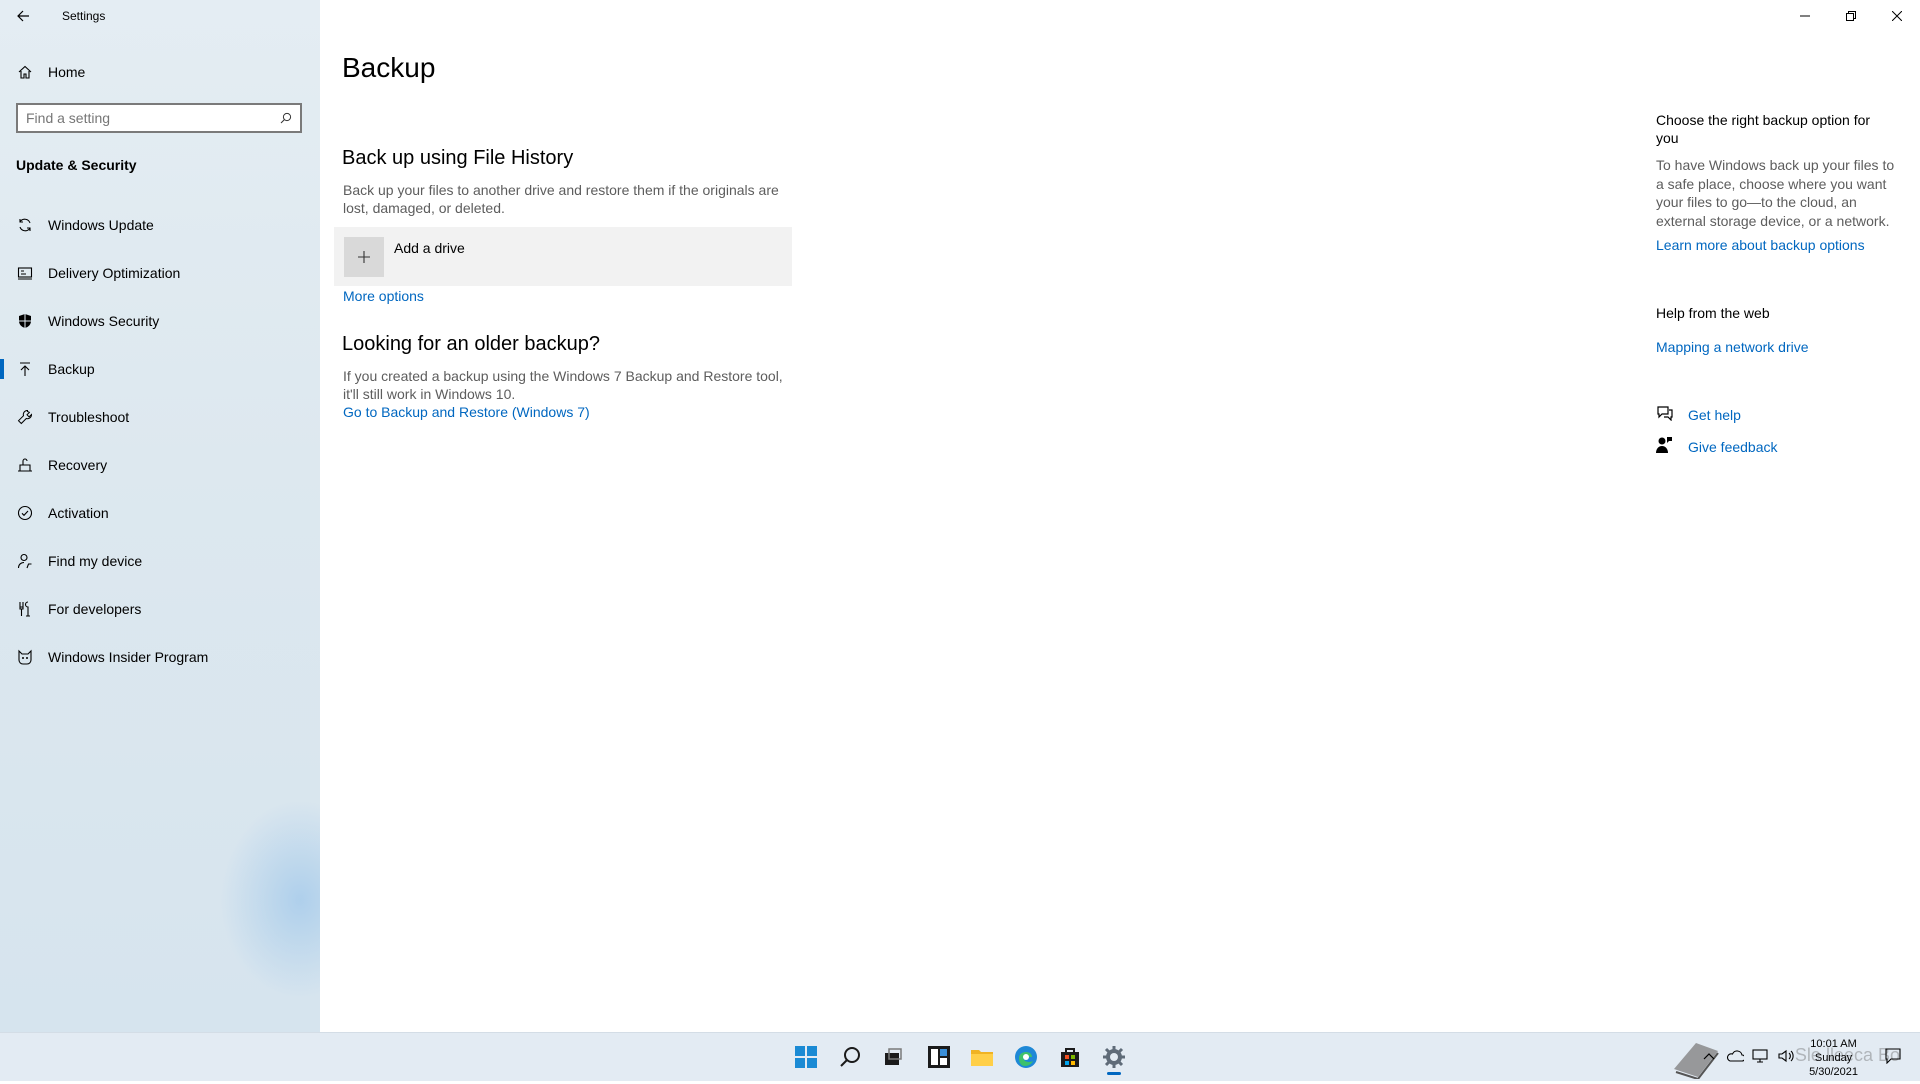  I want to click on close-icon, so click(1897, 16).